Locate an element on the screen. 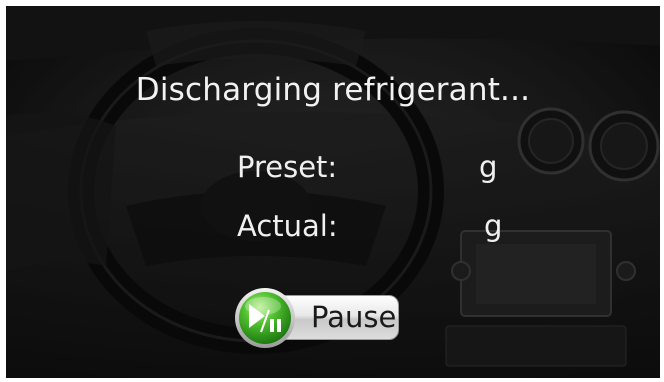 The width and height of the screenshot is (664, 382). preset-unit: g is located at coordinates (488, 167).